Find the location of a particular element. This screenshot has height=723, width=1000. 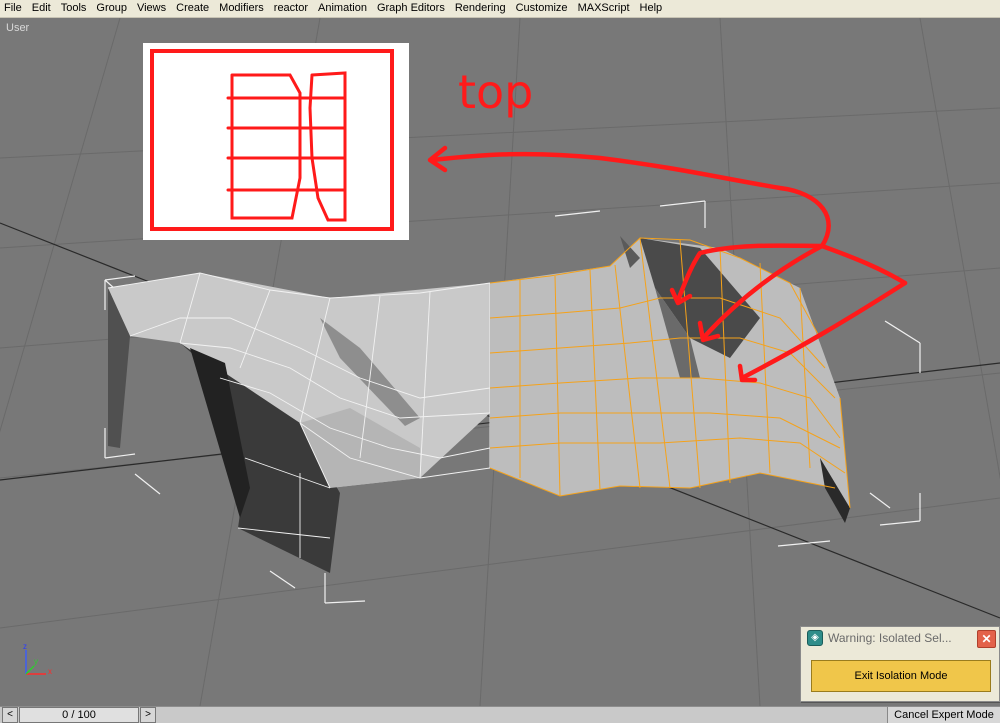

time-slider: 0 / 100 is located at coordinates (79, 715).